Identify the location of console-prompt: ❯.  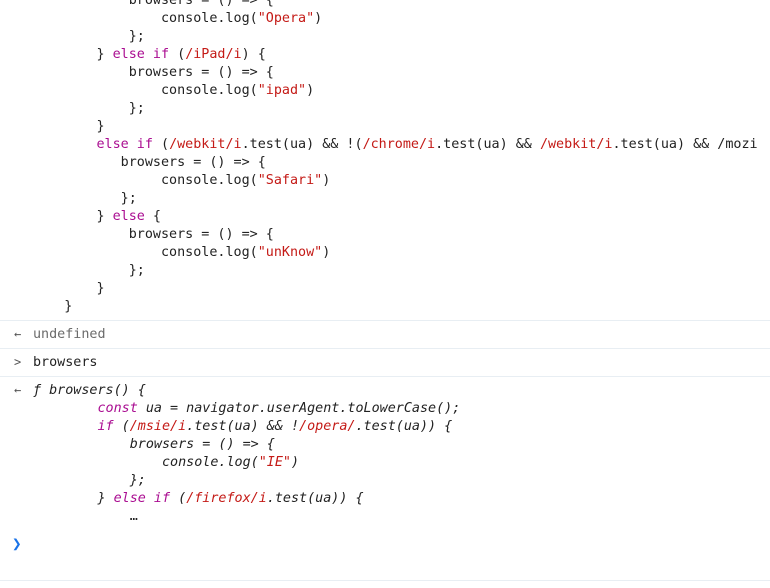
(385, 546).